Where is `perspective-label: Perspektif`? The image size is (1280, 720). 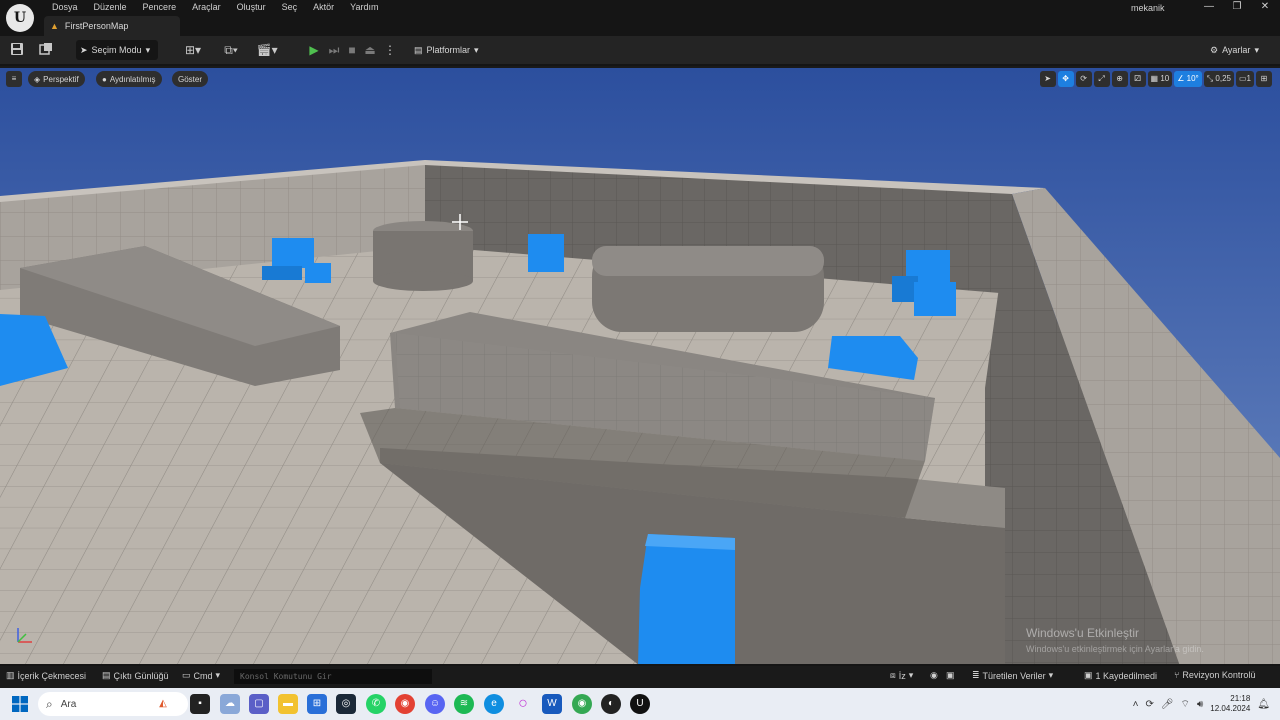 perspective-label: Perspektif is located at coordinates (61, 79).